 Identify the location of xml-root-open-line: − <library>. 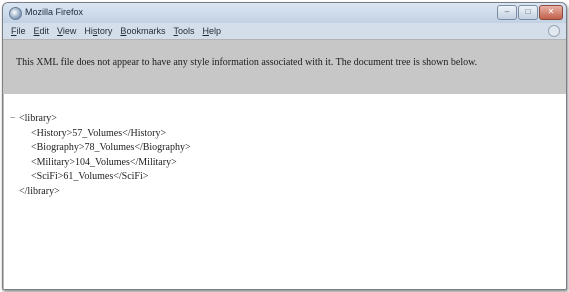
(100, 119).